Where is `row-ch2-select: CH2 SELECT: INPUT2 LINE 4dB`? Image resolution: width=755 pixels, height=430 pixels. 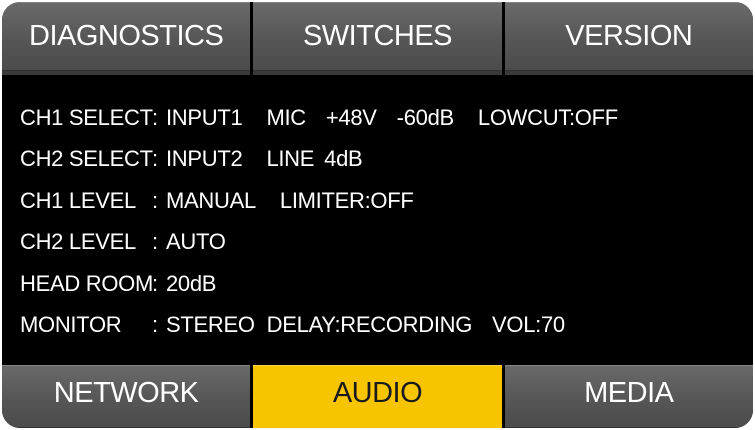
row-ch2-select: CH2 SELECT: INPUT2 LINE 4dB is located at coordinates (380, 158).